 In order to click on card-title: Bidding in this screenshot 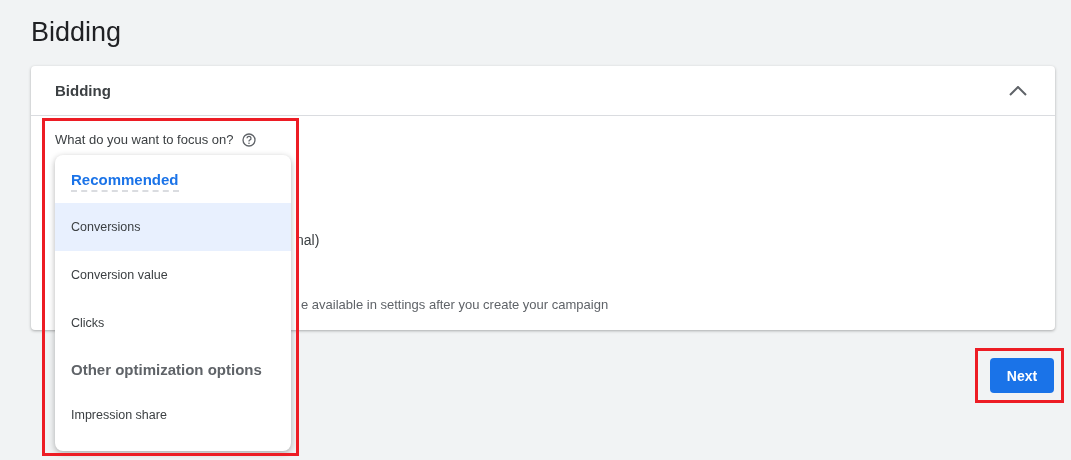, I will do `click(83, 90)`.